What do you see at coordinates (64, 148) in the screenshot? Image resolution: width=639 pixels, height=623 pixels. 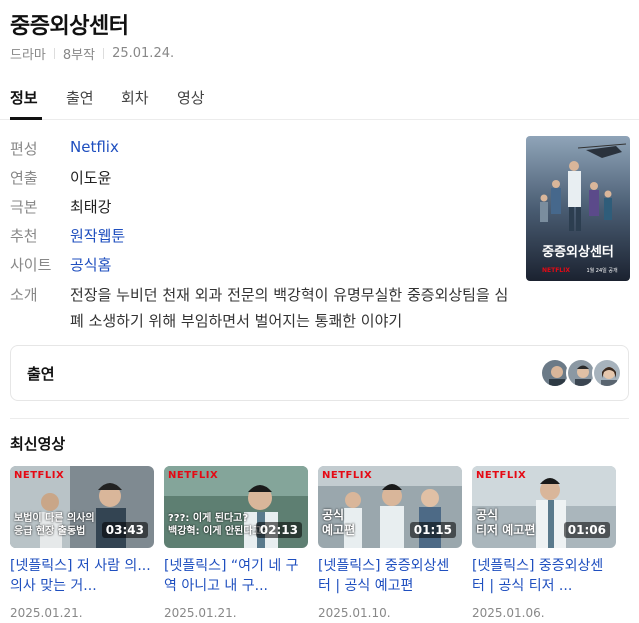 I see `info-row-broadcaster: 편성 Netflix` at bounding box center [64, 148].